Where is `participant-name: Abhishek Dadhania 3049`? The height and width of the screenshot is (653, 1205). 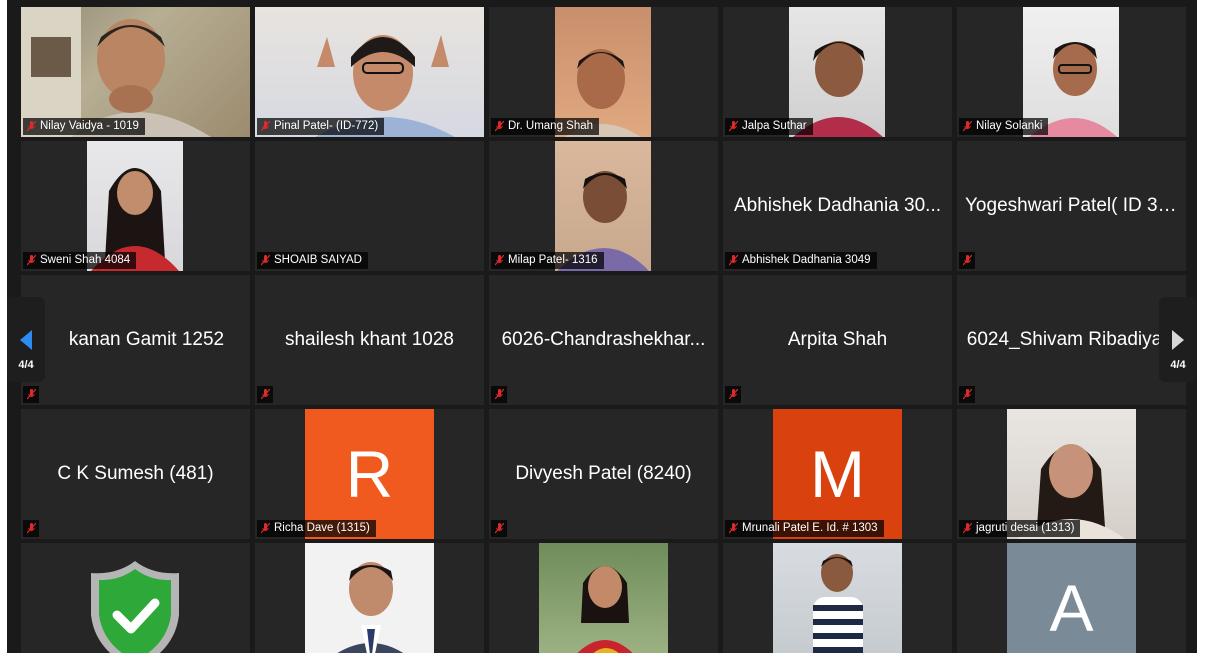
participant-name: Abhishek Dadhania 3049 is located at coordinates (806, 260).